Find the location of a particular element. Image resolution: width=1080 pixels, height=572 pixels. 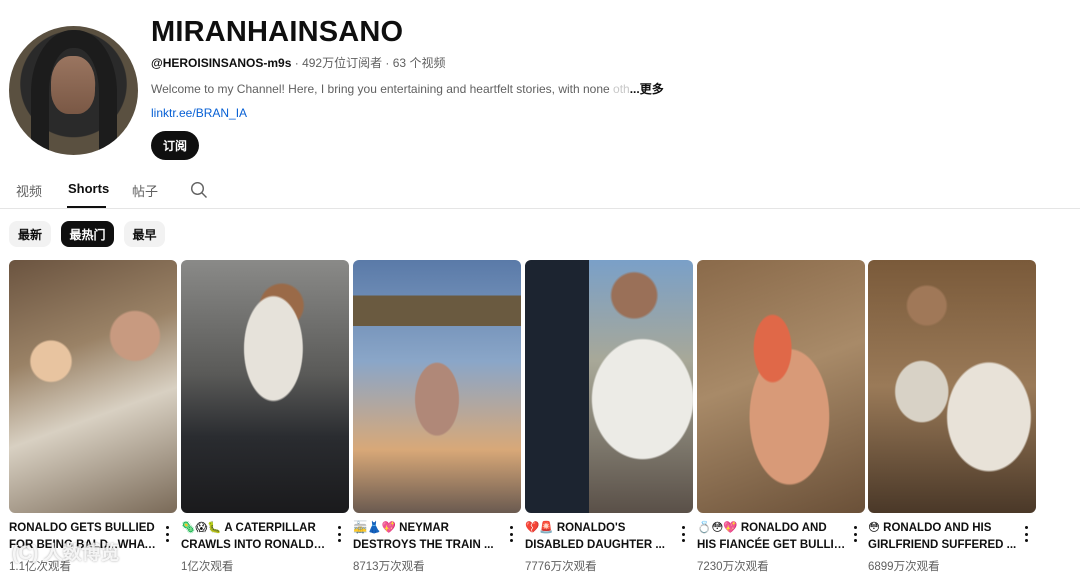

active-tab-indicator is located at coordinates (86, 207).